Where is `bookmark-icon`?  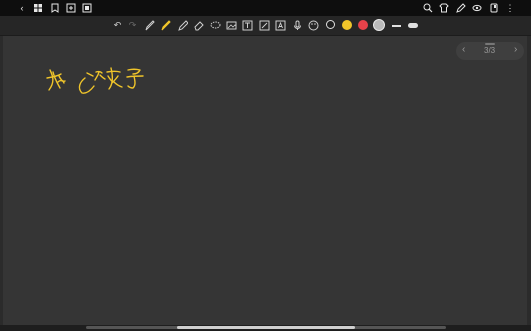 bookmark-icon is located at coordinates (55, 8).